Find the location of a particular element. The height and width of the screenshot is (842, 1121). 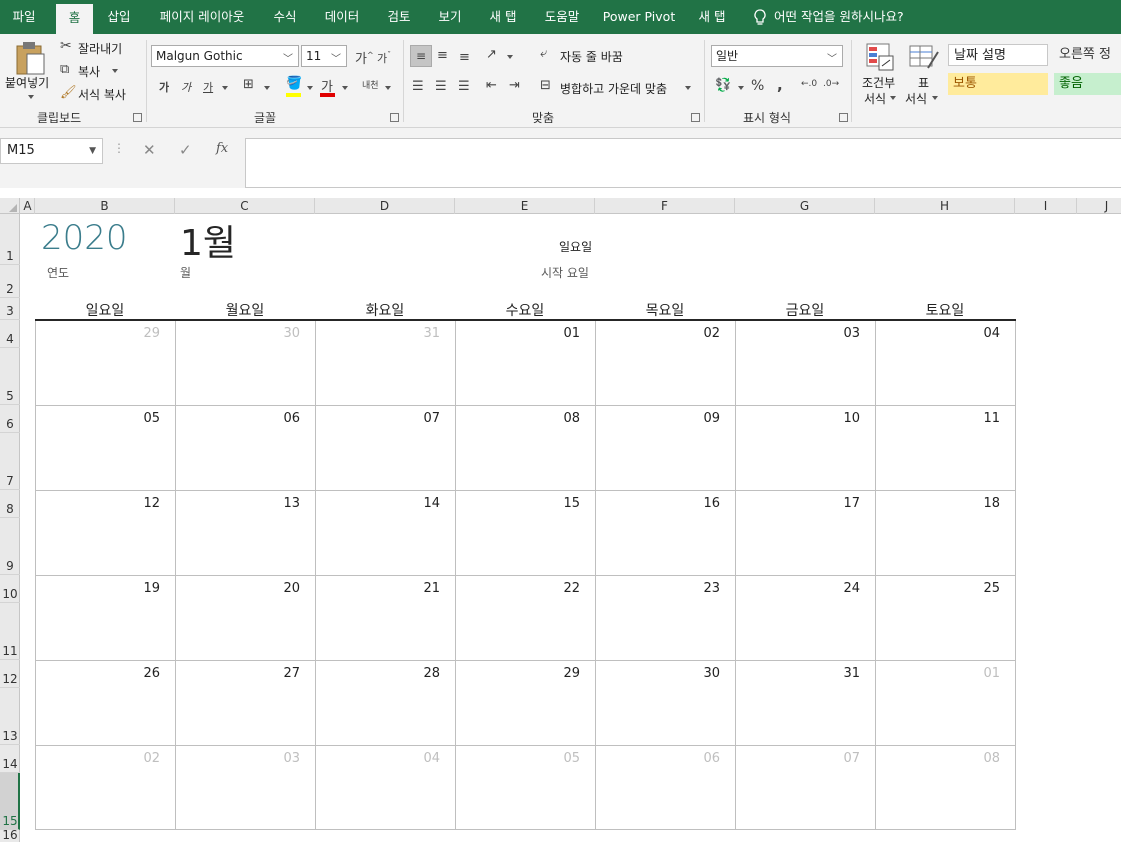

tab-file: 파일 is located at coordinates (24, 17).